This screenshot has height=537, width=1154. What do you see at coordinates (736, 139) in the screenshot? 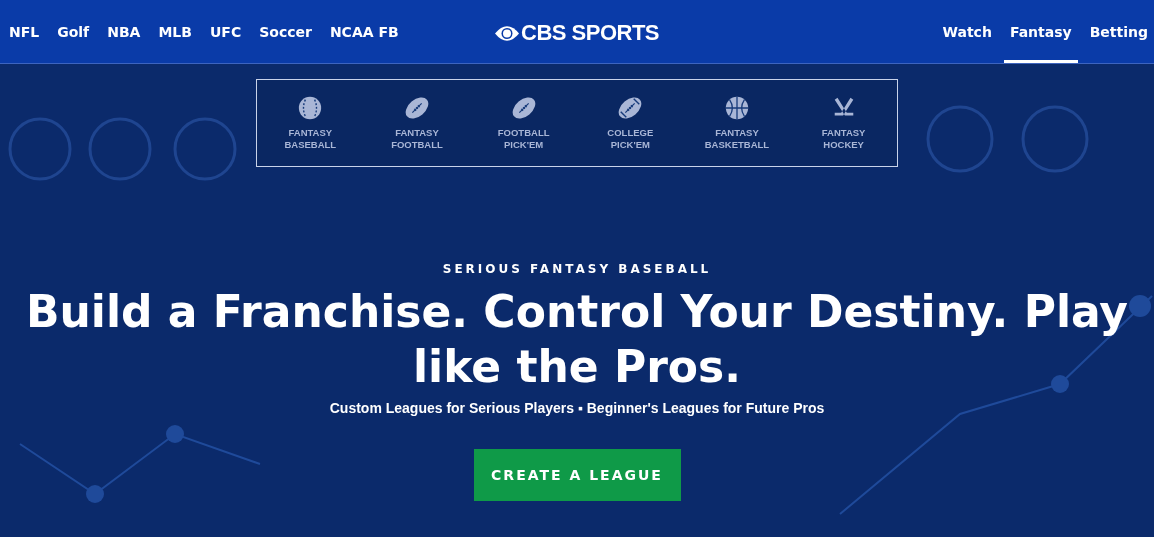
I see `product-link: FANTASY BASKETBALL` at bounding box center [736, 139].